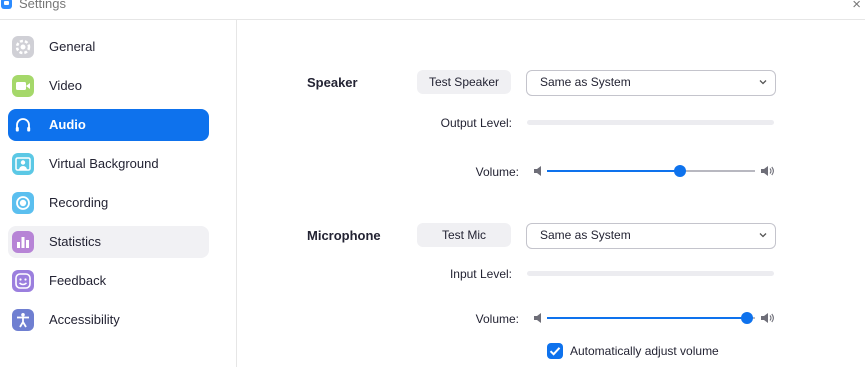 This screenshot has width=865, height=367. What do you see at coordinates (104, 163) in the screenshot?
I see `sidebar-item-label: Virtual Background` at bounding box center [104, 163].